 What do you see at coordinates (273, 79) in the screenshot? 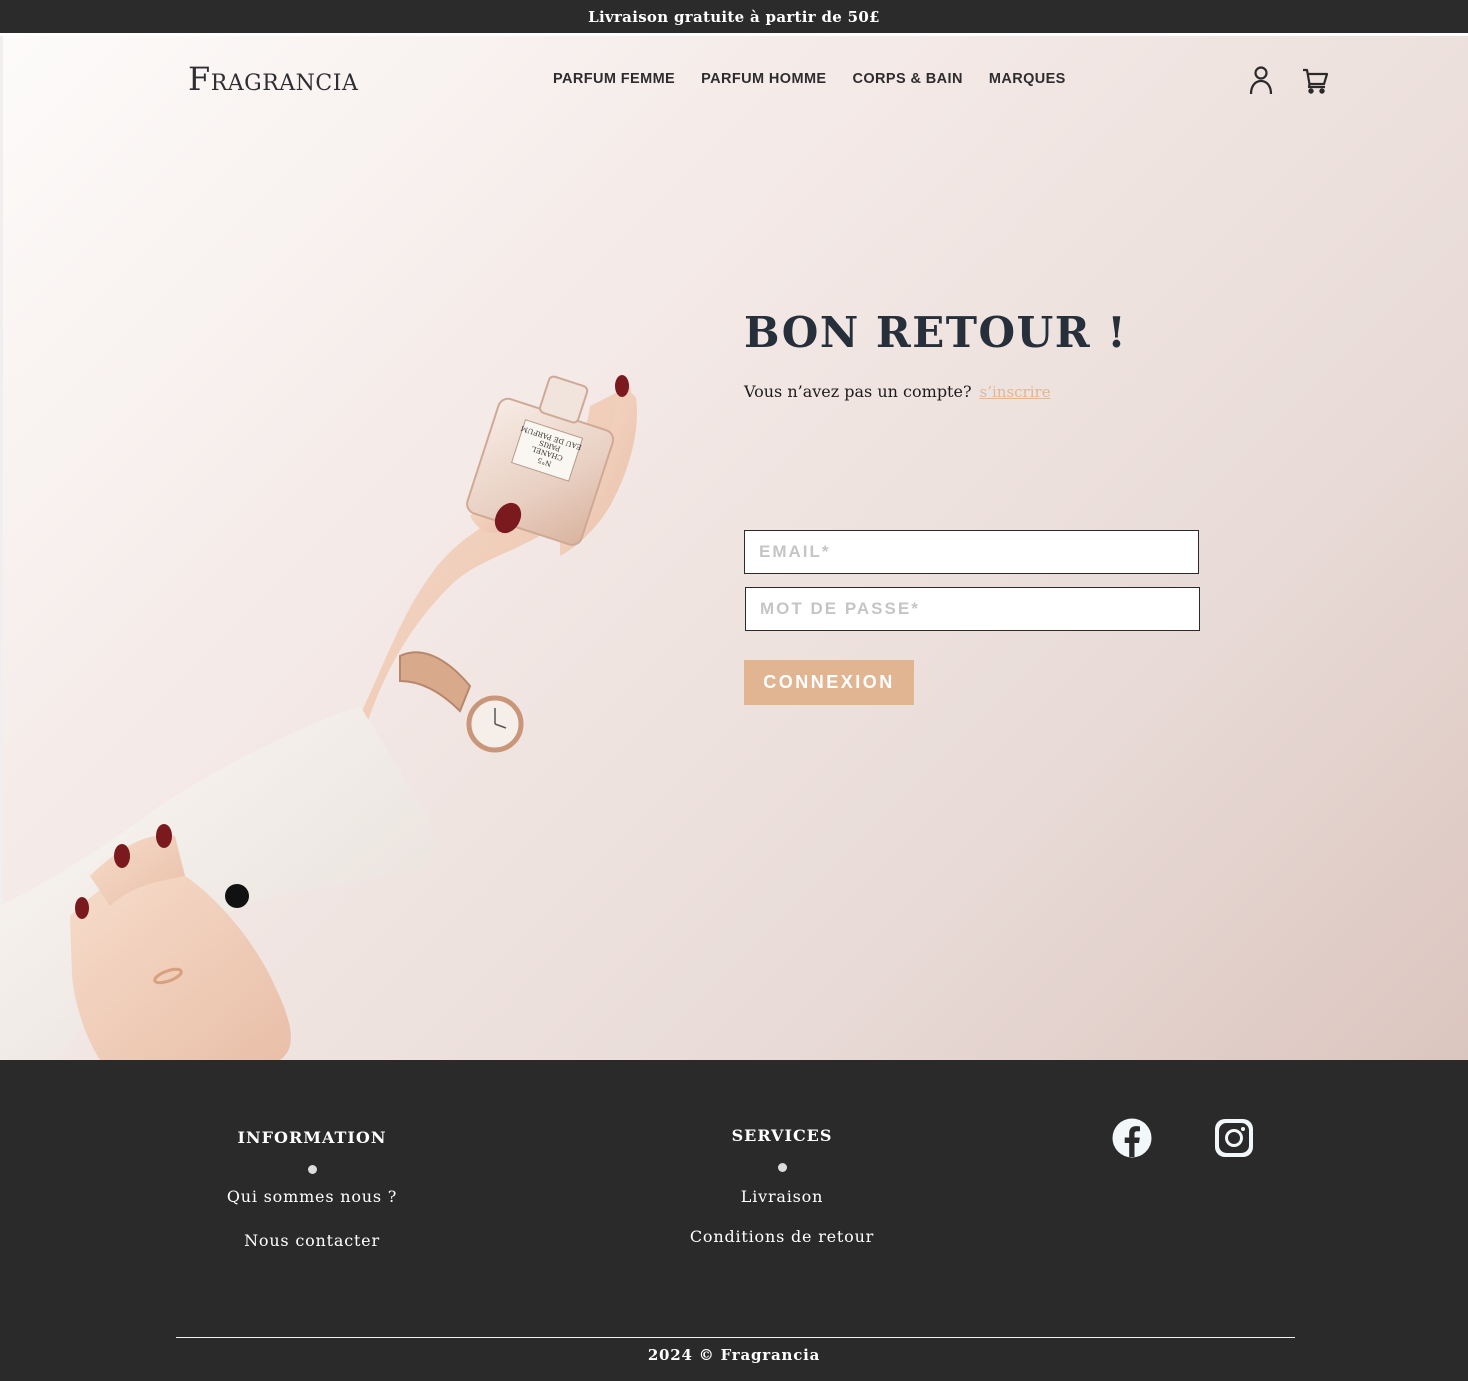
I see `site-logo: Fragrancia` at bounding box center [273, 79].